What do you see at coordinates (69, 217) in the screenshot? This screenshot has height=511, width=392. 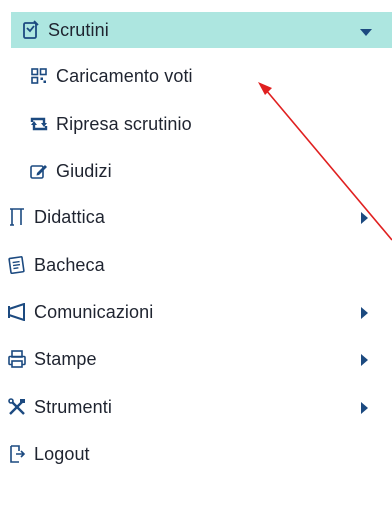 I see `sidebar-item-label: Didattica` at bounding box center [69, 217].